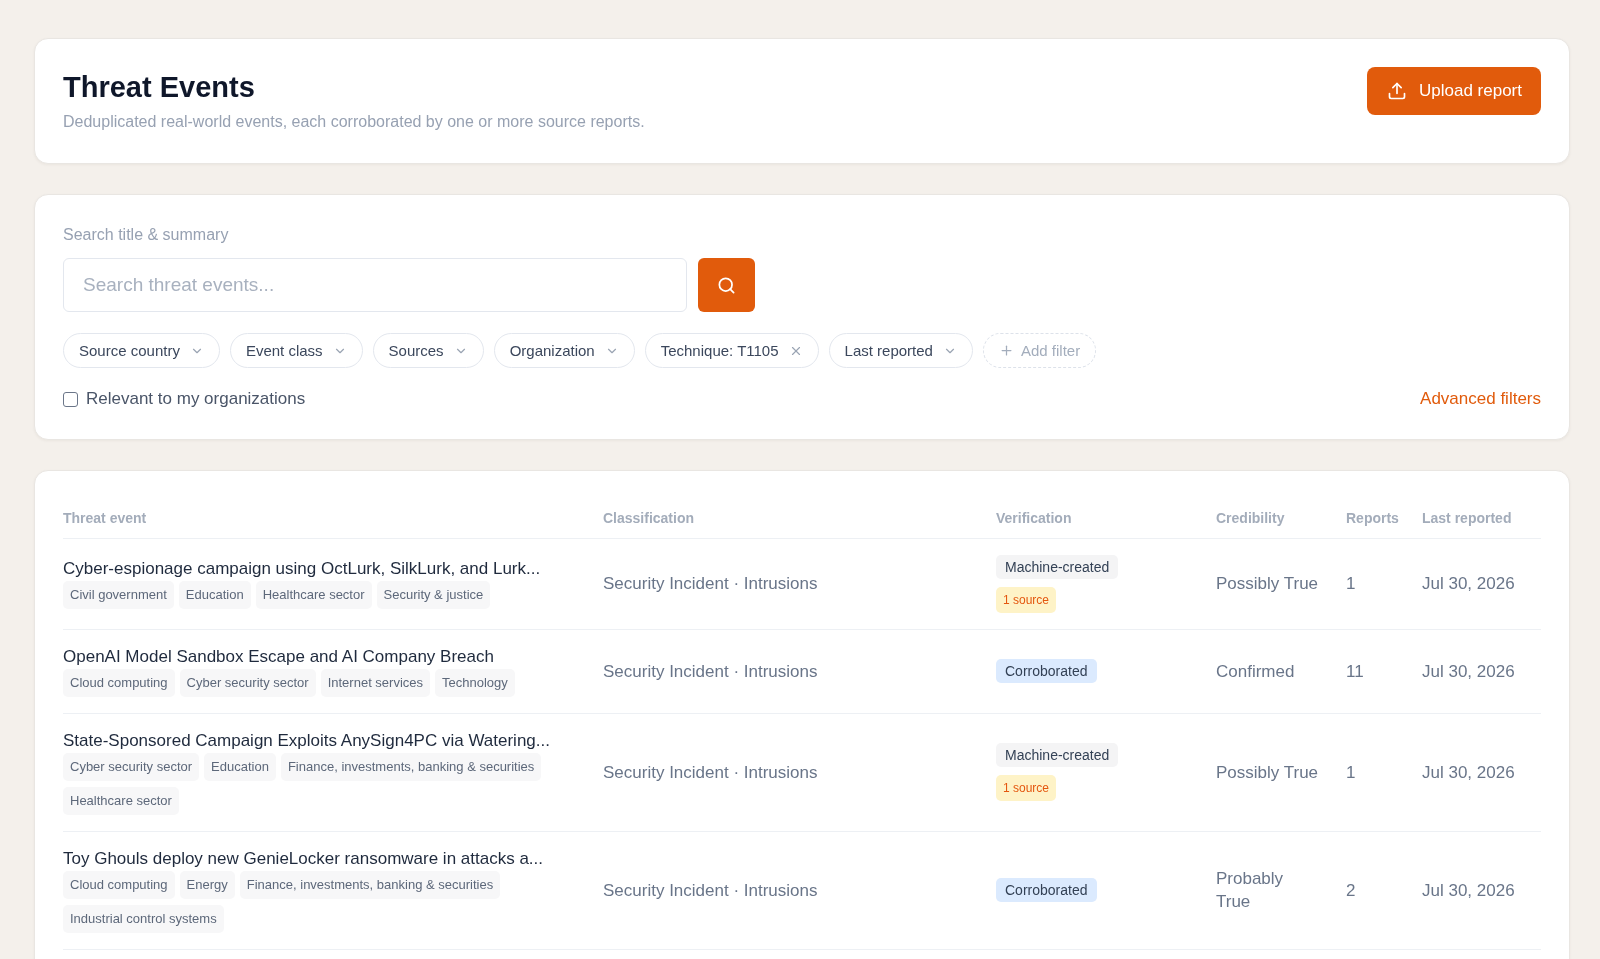 The width and height of the screenshot is (1600, 959). Describe the element at coordinates (118, 595) in the screenshot. I see `sector-tag: Civil government` at that location.